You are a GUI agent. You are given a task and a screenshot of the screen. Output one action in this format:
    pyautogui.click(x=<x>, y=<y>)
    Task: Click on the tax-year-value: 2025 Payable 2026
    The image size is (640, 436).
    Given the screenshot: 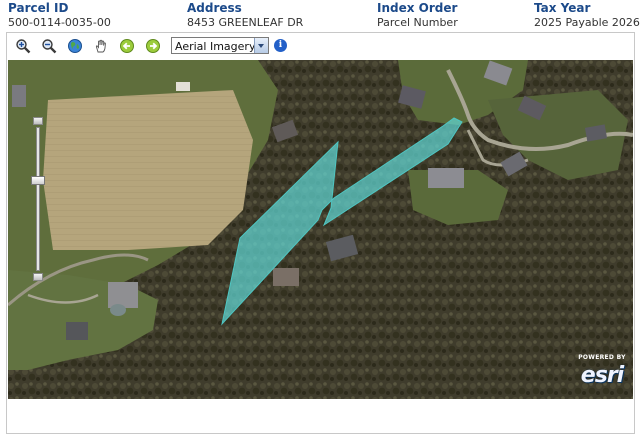 What is the action you would take?
    pyautogui.click(x=587, y=22)
    